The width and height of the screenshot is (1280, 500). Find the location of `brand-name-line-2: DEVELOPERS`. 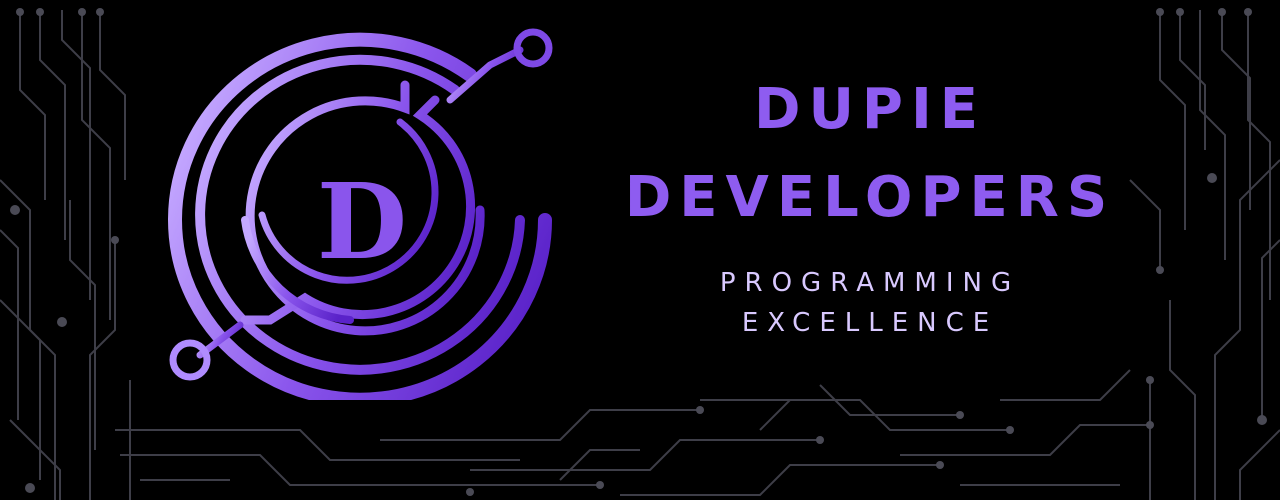

brand-name-line-2: DEVELOPERS is located at coordinates (870, 197).